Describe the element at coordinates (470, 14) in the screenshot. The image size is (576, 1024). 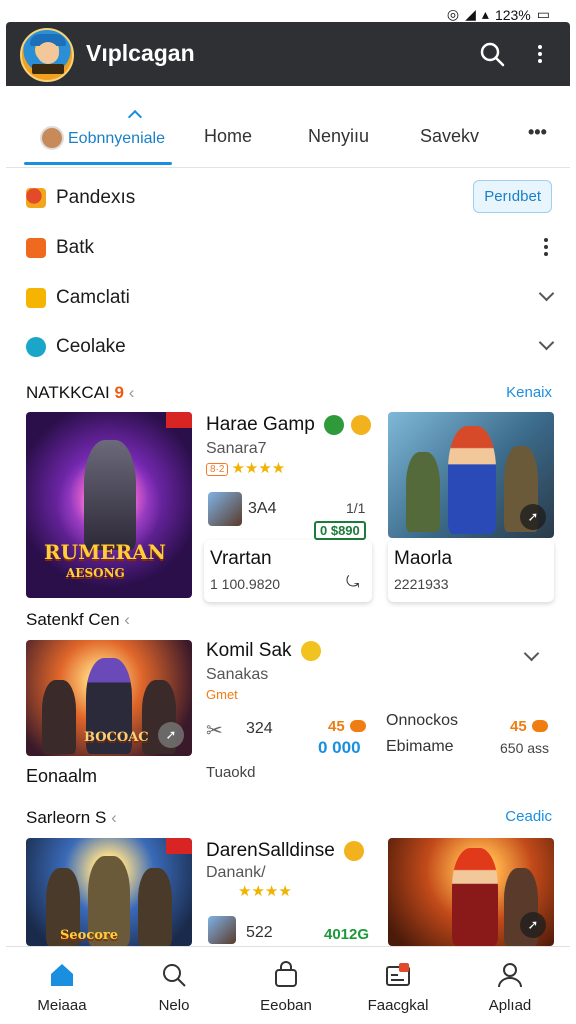
I see `signal-icon: ◢` at that location.